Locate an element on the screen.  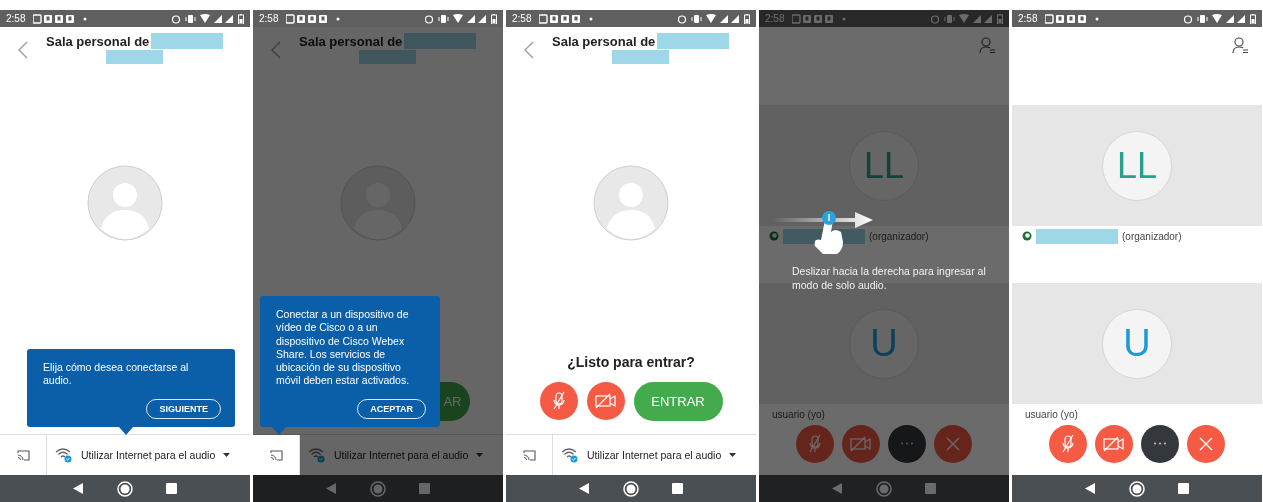
tooltip-text: Conectar a un dispositivo de vídeo de Cisco o a un dispositivo de Cisco Webex Share. Los servicios de ubicación de su dispositivo móvil deben estar activados. is located at coordinates (343, 347).